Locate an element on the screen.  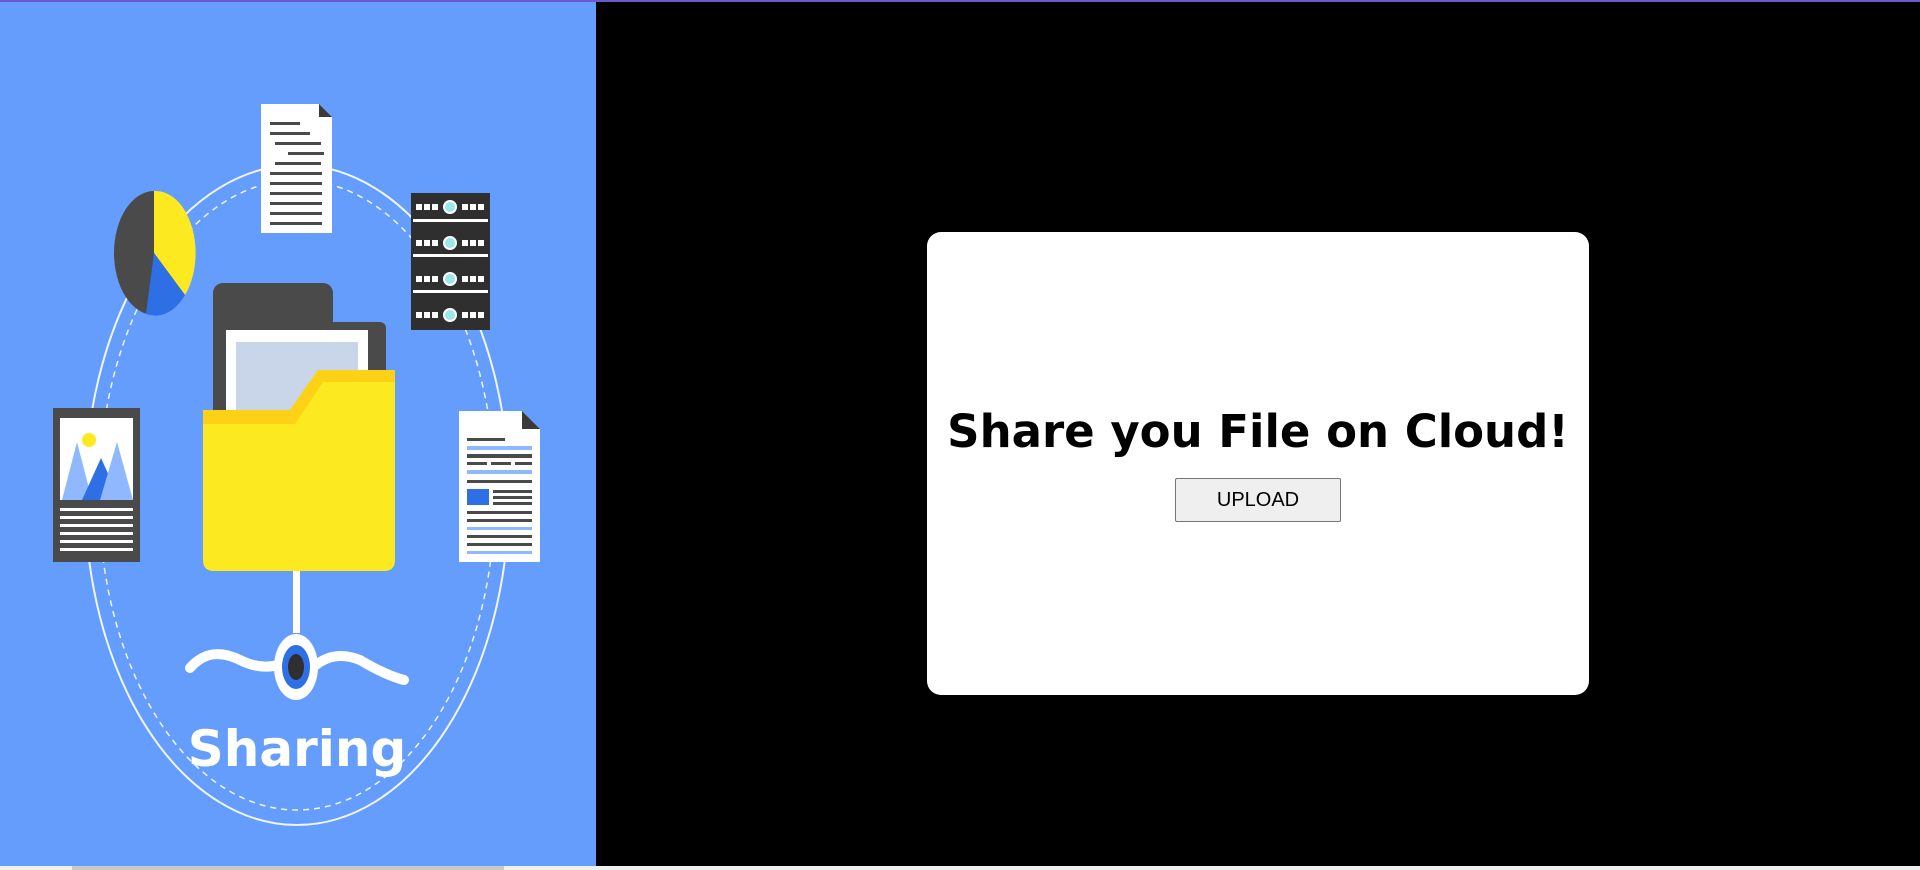
server-rack-icon is located at coordinates (450, 261).